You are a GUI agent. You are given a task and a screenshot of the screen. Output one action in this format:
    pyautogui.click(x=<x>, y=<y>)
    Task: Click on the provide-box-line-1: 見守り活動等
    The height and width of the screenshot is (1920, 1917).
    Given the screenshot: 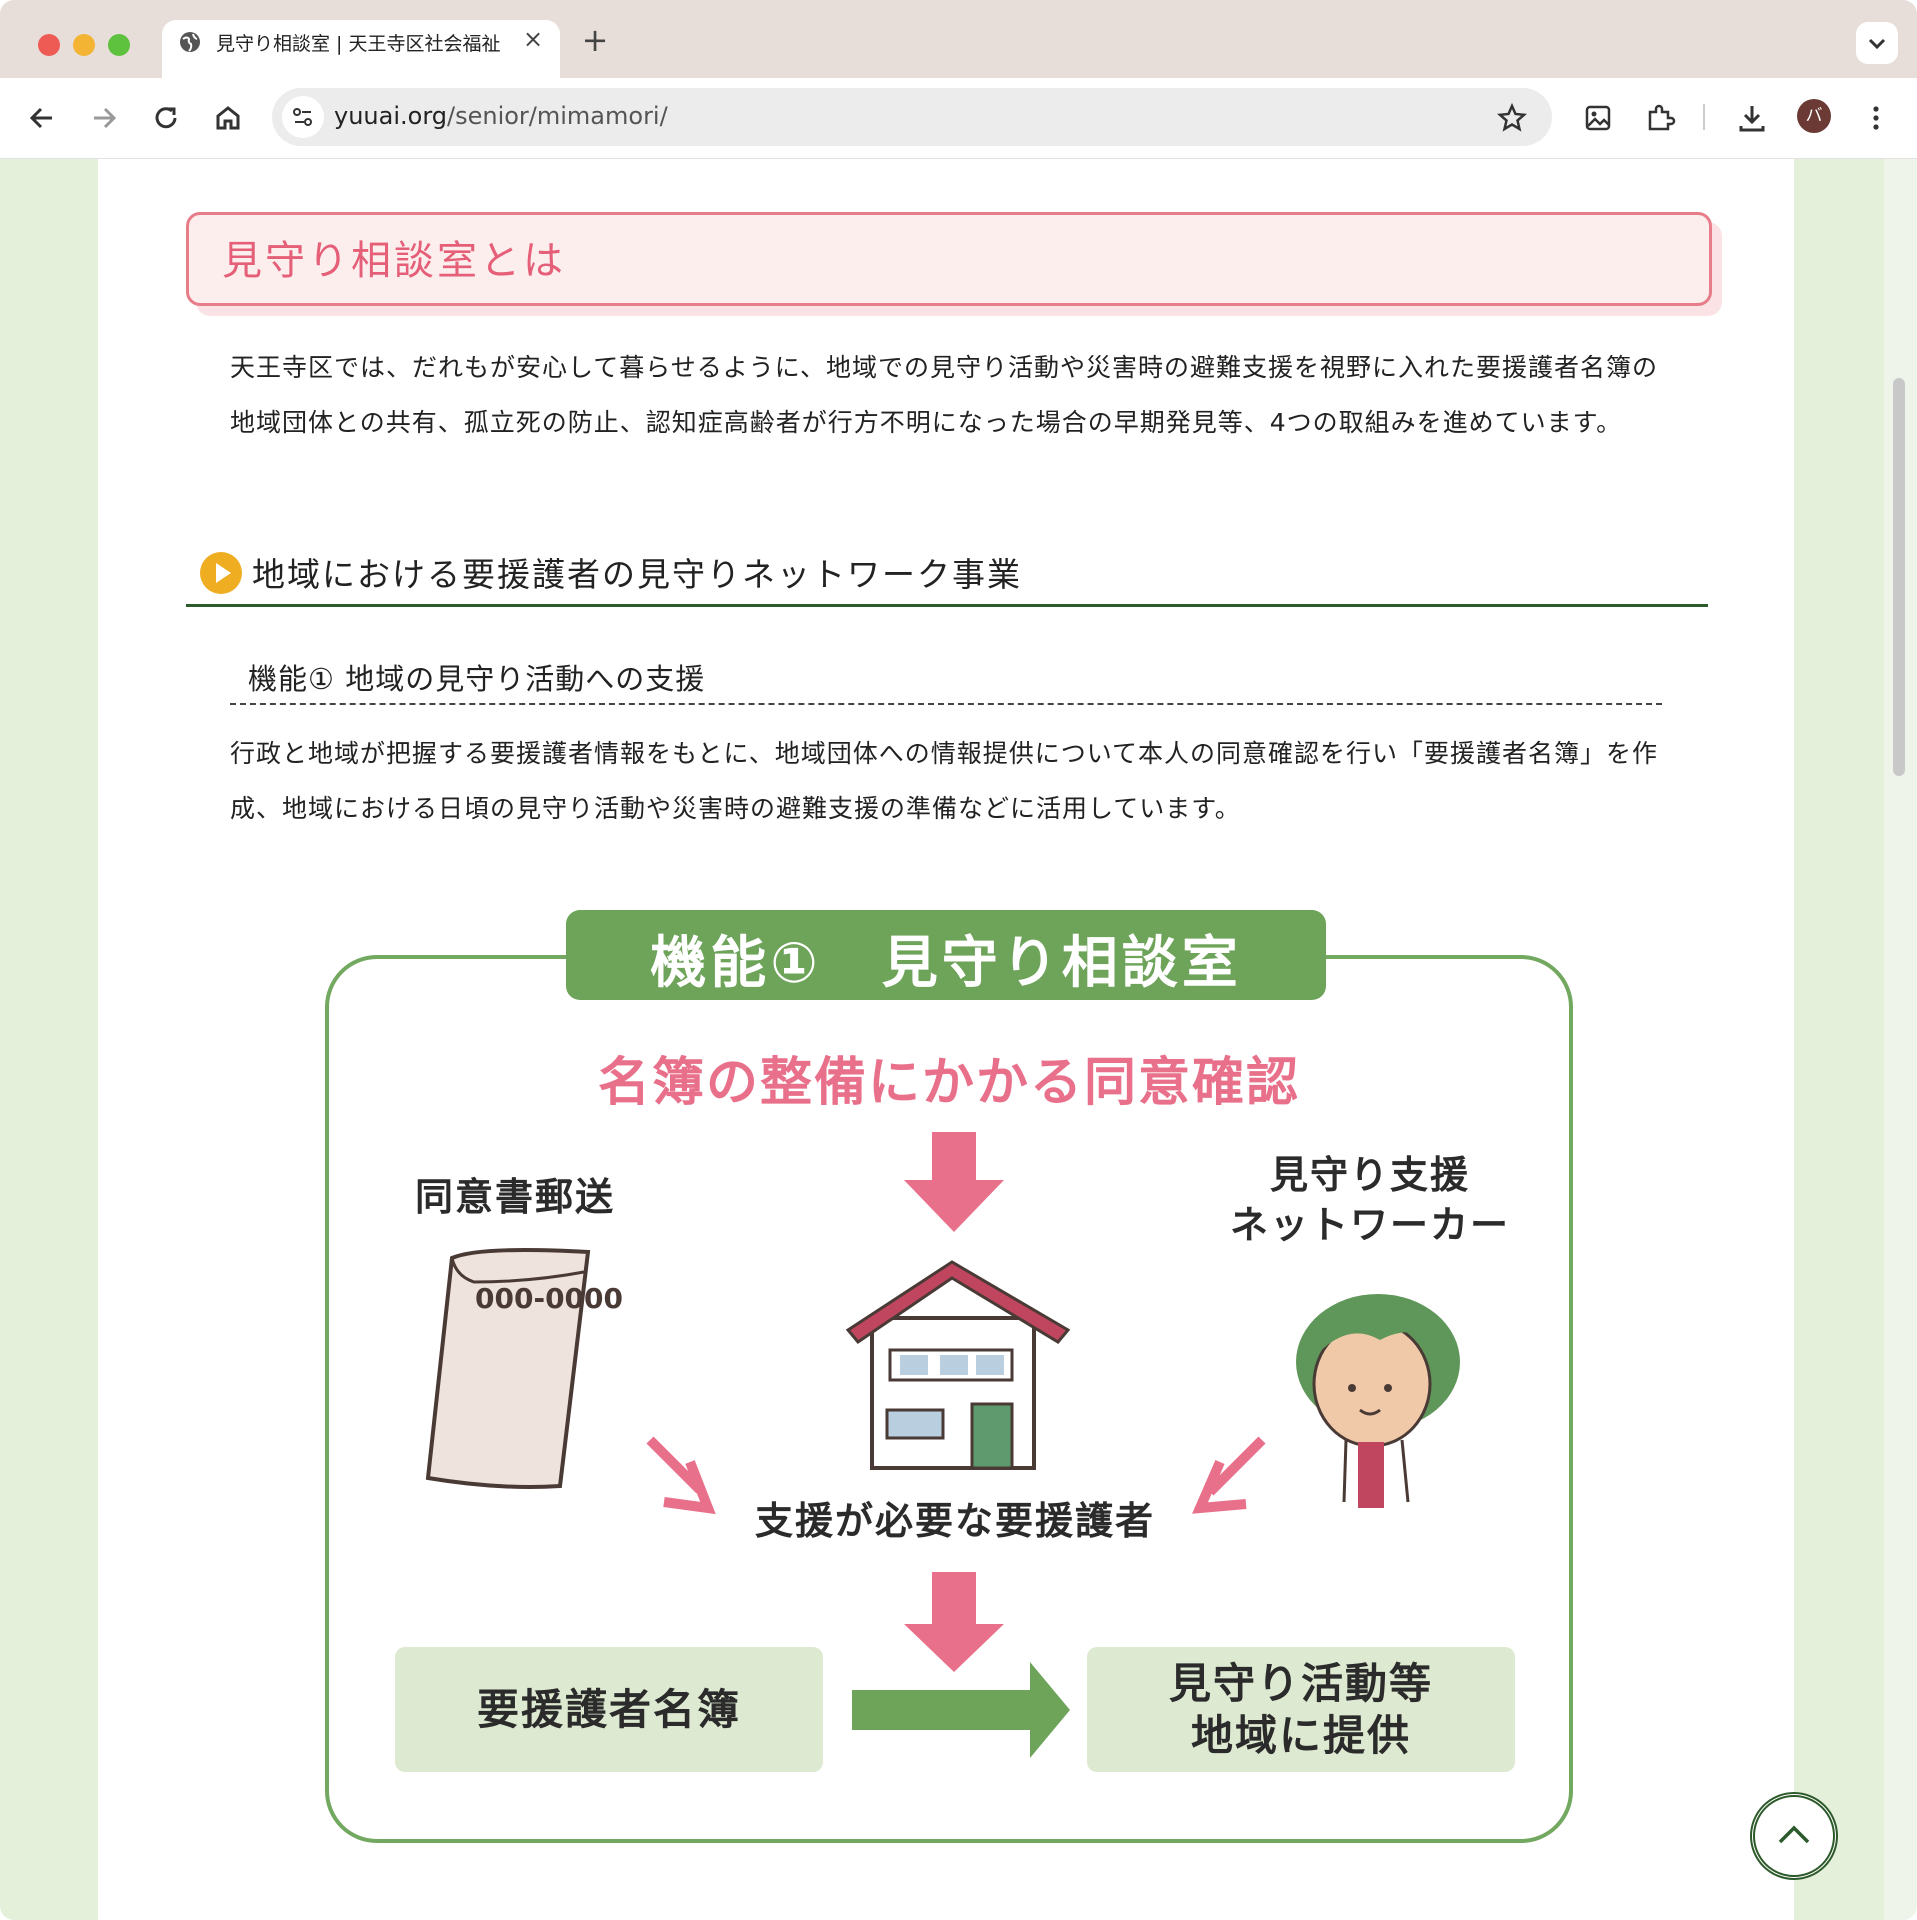 What is the action you would take?
    pyautogui.click(x=1300, y=1683)
    